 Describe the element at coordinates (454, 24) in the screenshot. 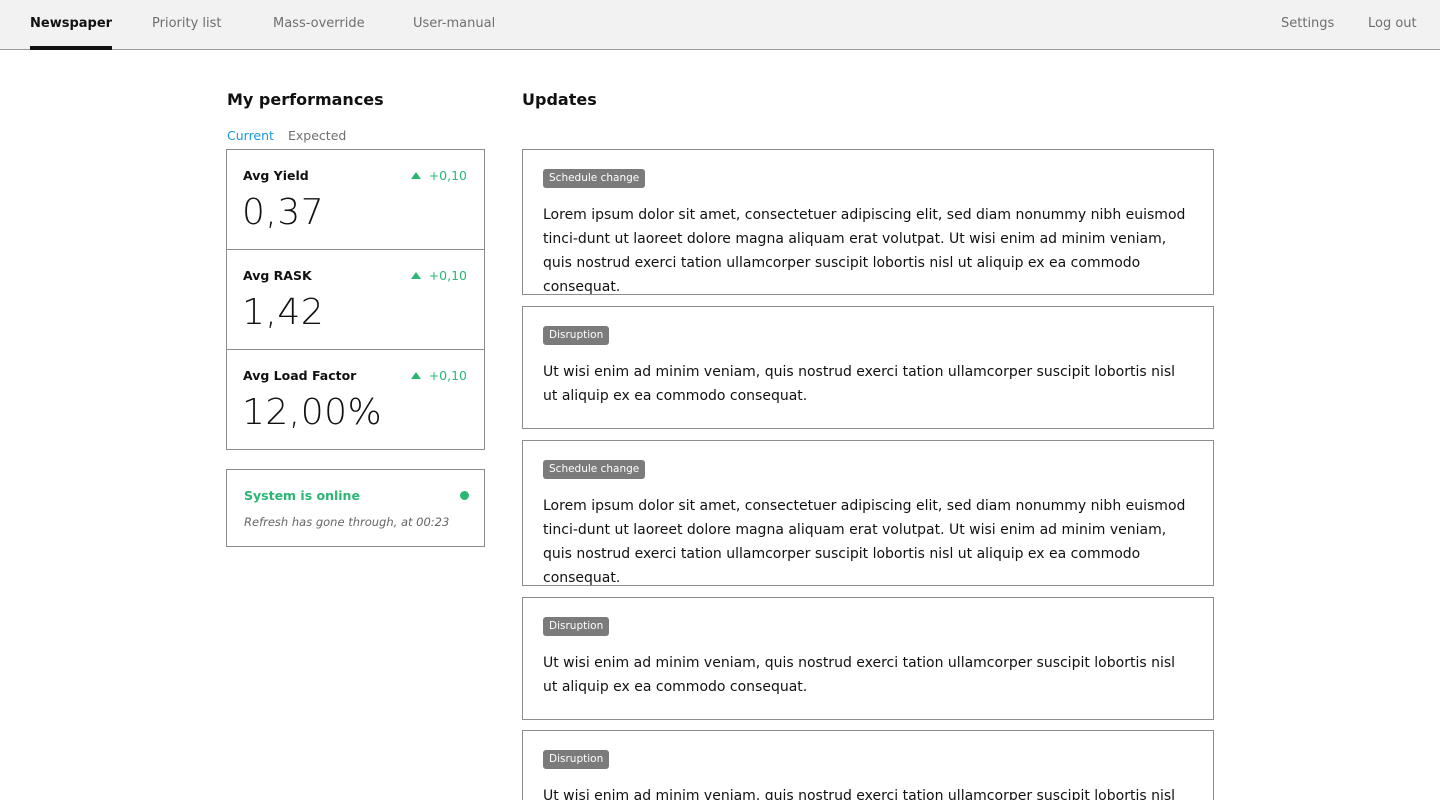

I see `nav-tab-user-manual: User-manual` at that location.